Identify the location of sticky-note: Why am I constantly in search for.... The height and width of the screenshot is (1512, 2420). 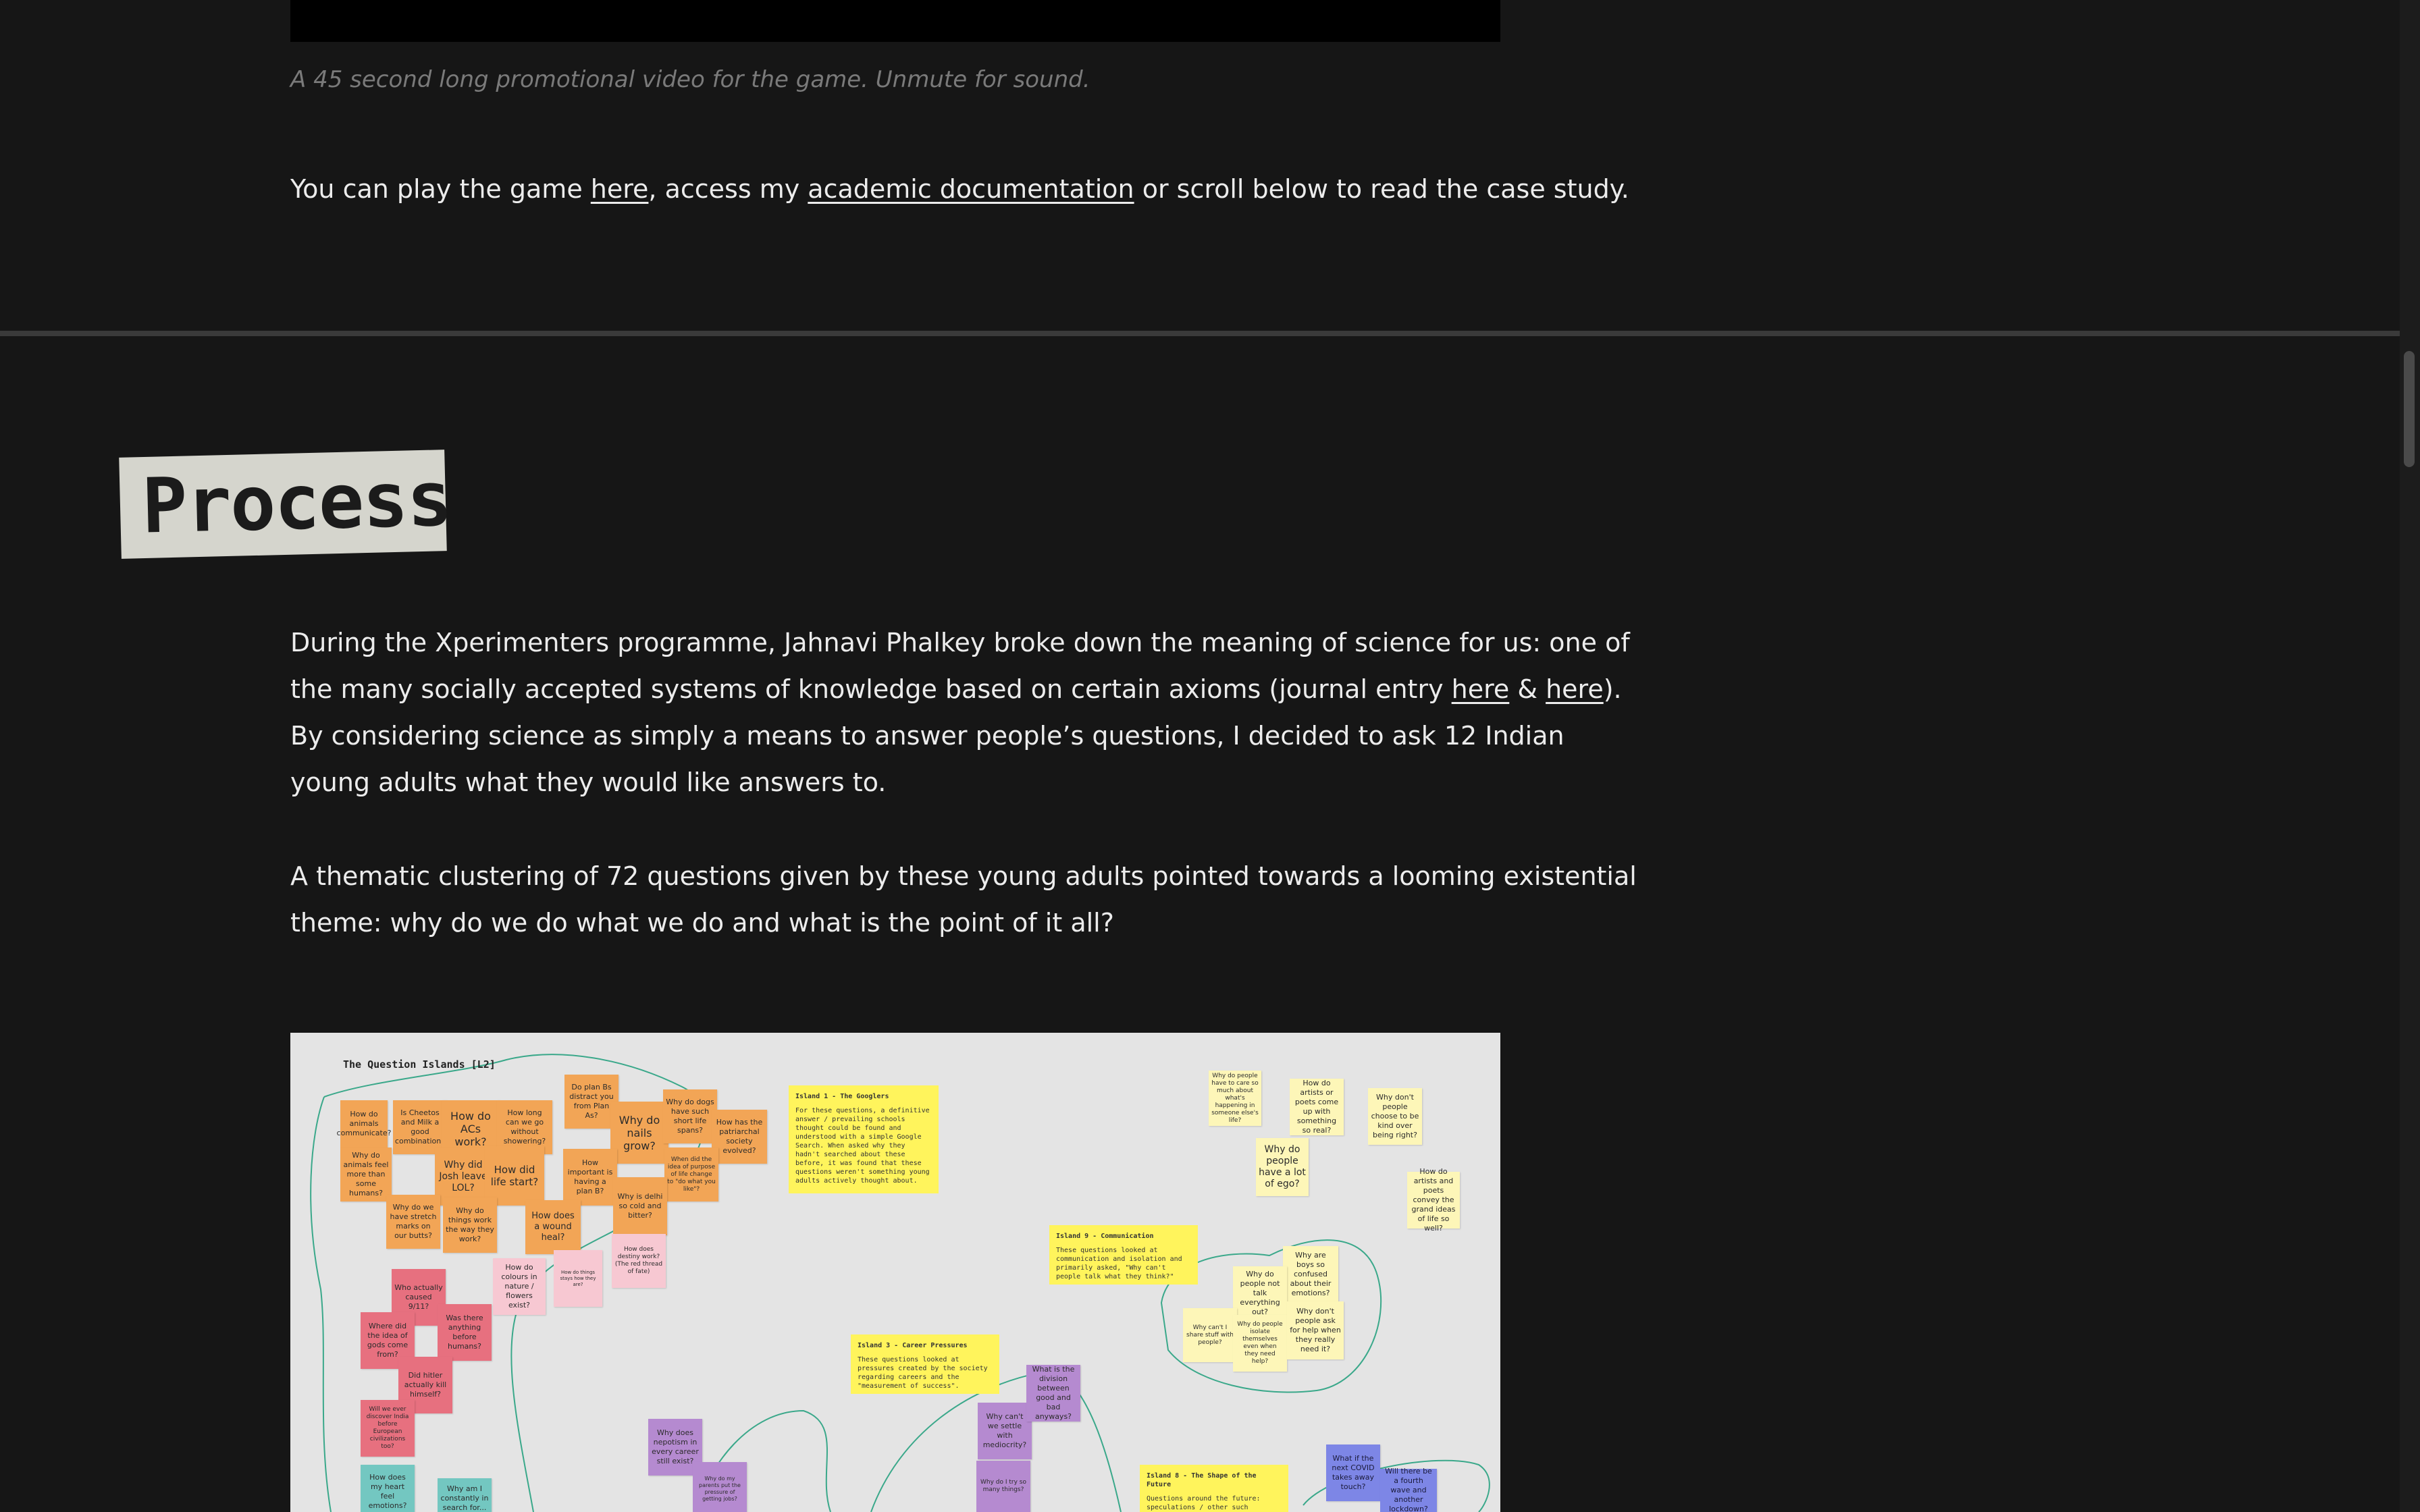
(465, 1495).